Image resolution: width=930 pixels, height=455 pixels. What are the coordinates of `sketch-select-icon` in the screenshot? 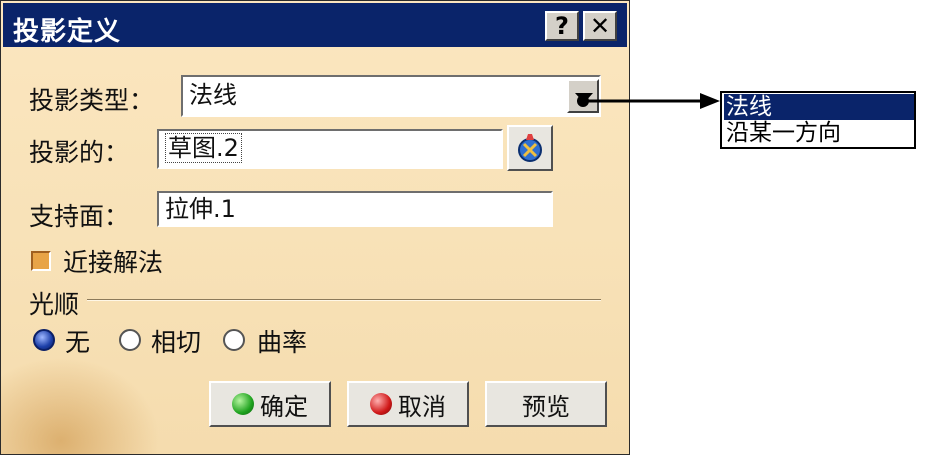 It's located at (530, 148).